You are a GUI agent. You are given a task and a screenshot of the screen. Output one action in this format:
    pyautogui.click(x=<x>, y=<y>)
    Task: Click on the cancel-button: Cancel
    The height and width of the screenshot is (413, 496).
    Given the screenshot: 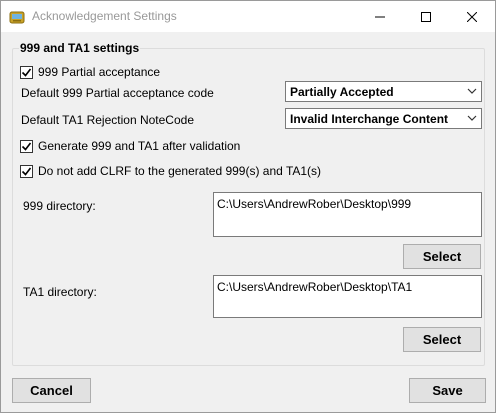 What is the action you would take?
    pyautogui.click(x=51, y=390)
    